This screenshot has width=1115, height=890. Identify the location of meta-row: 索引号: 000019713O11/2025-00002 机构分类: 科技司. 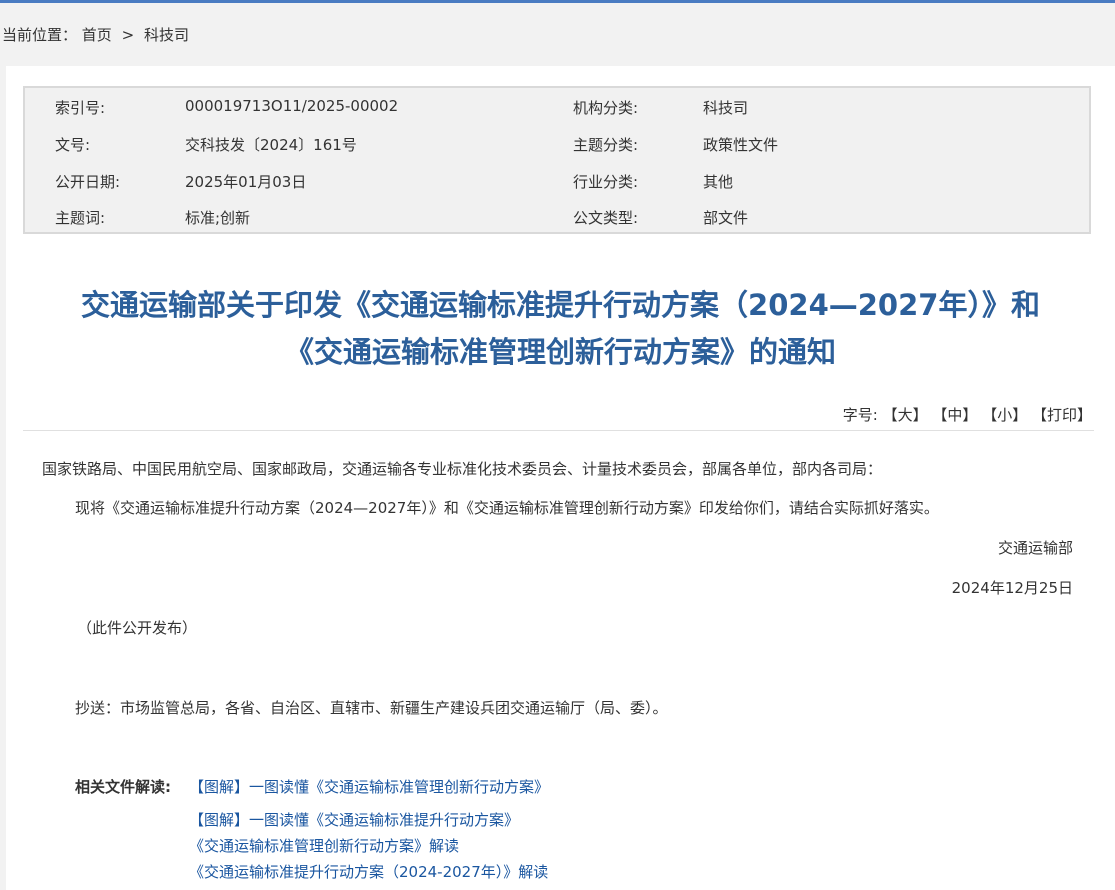
(557, 107).